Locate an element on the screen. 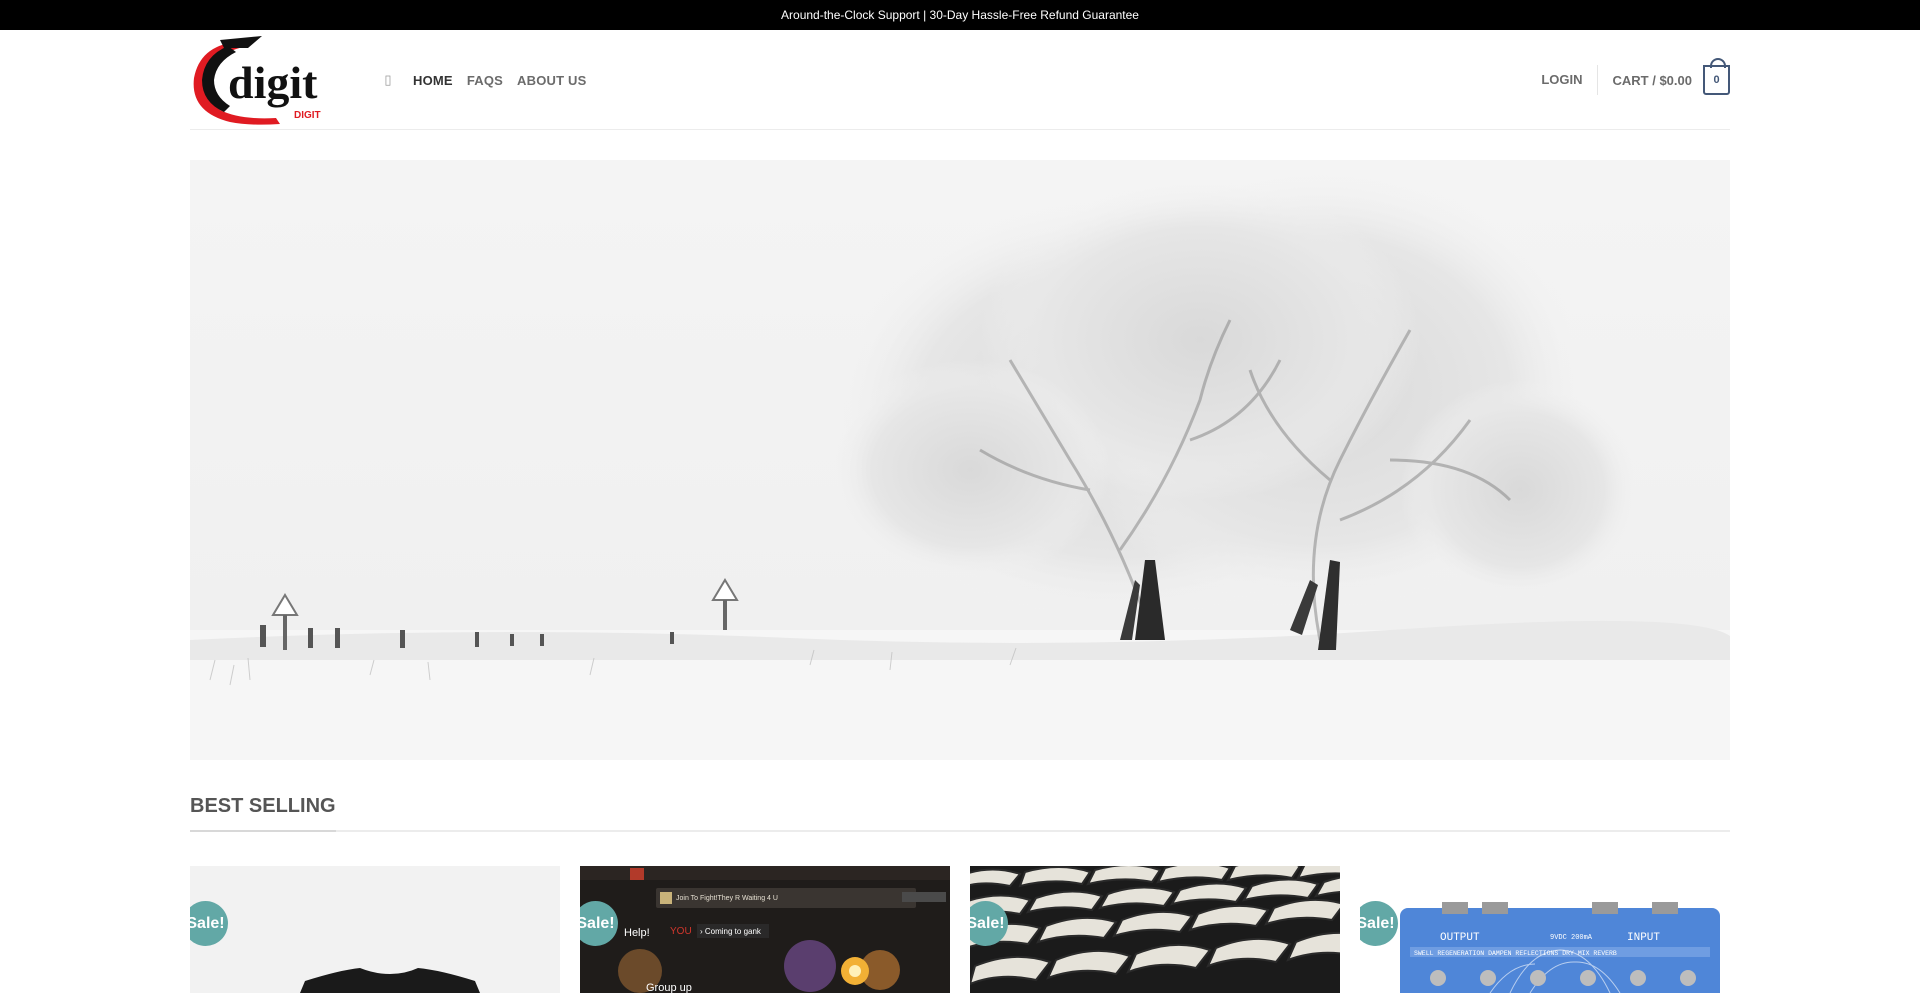 Image resolution: width=1920 pixels, height=993 pixels. game-group-text: Group up is located at coordinates (669, 987).